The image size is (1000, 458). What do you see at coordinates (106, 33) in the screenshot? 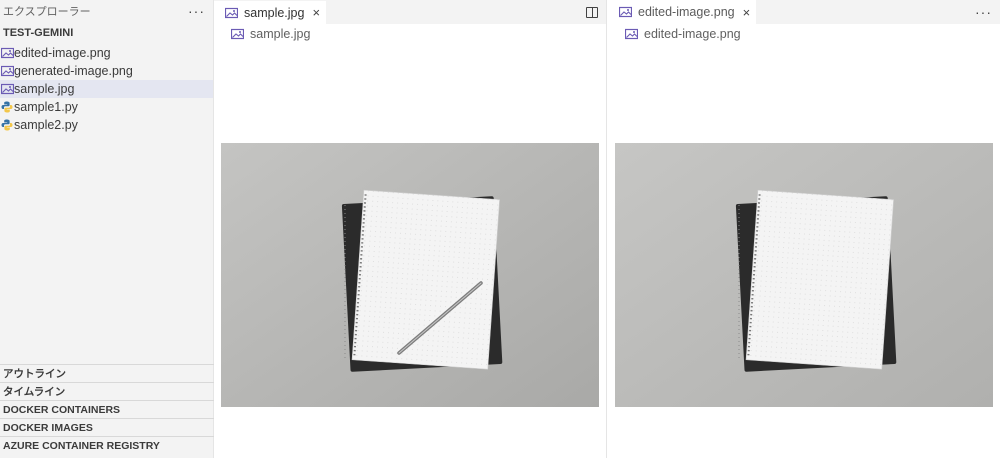
I see `workspace-folder: TEST-GEMINI` at bounding box center [106, 33].